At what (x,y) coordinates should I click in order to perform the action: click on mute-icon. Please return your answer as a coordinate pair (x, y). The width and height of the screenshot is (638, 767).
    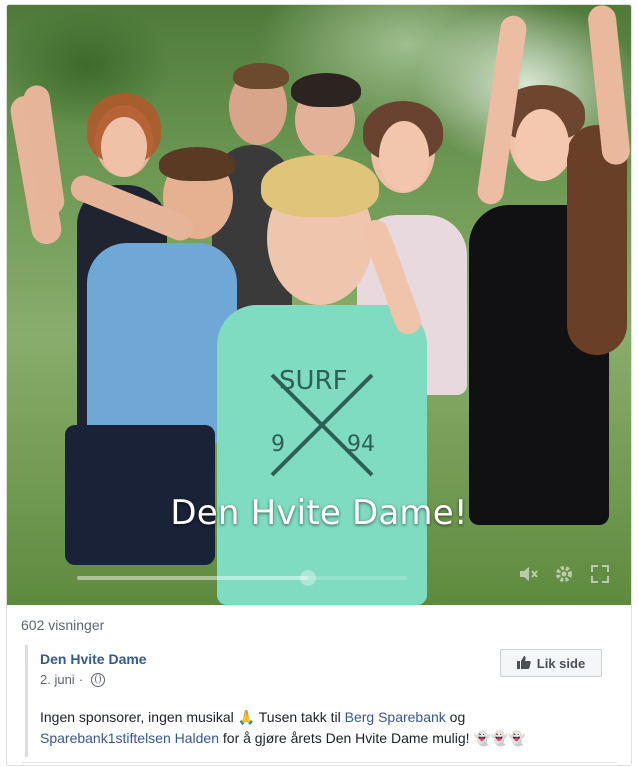
    Looking at the image, I should click on (528, 574).